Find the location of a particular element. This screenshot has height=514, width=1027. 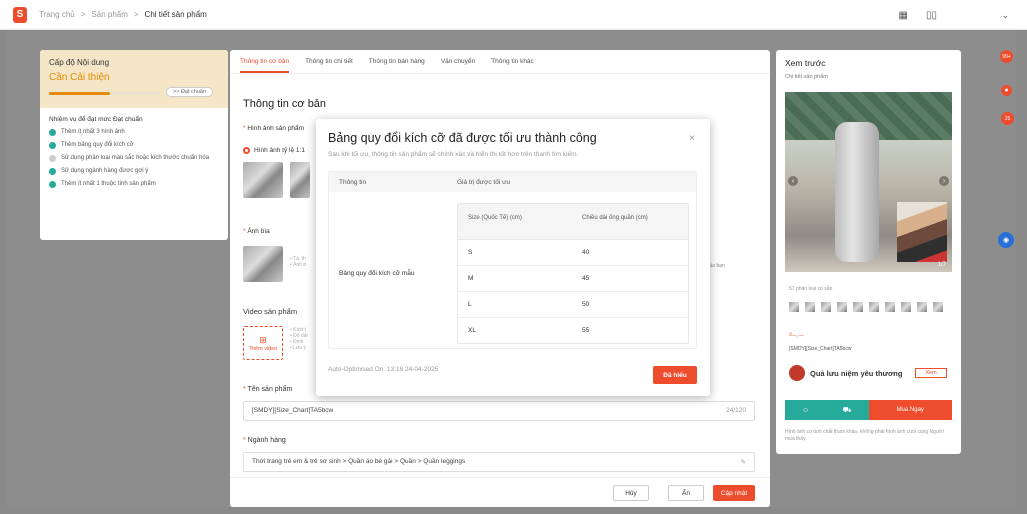

task-item: Thêm bảng quy đổi kích cỡ is located at coordinates (134, 145).